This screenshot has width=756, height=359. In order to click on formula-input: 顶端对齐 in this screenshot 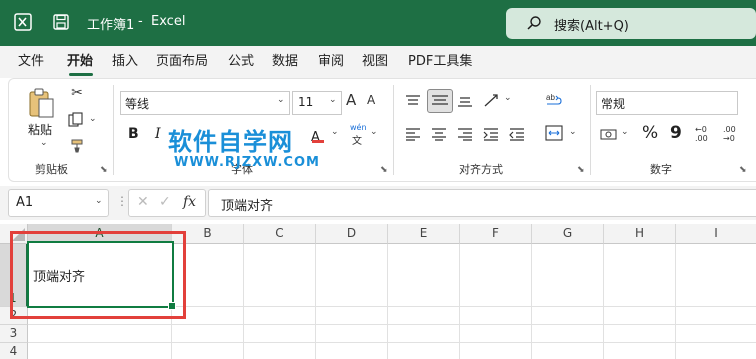, I will do `click(482, 203)`.